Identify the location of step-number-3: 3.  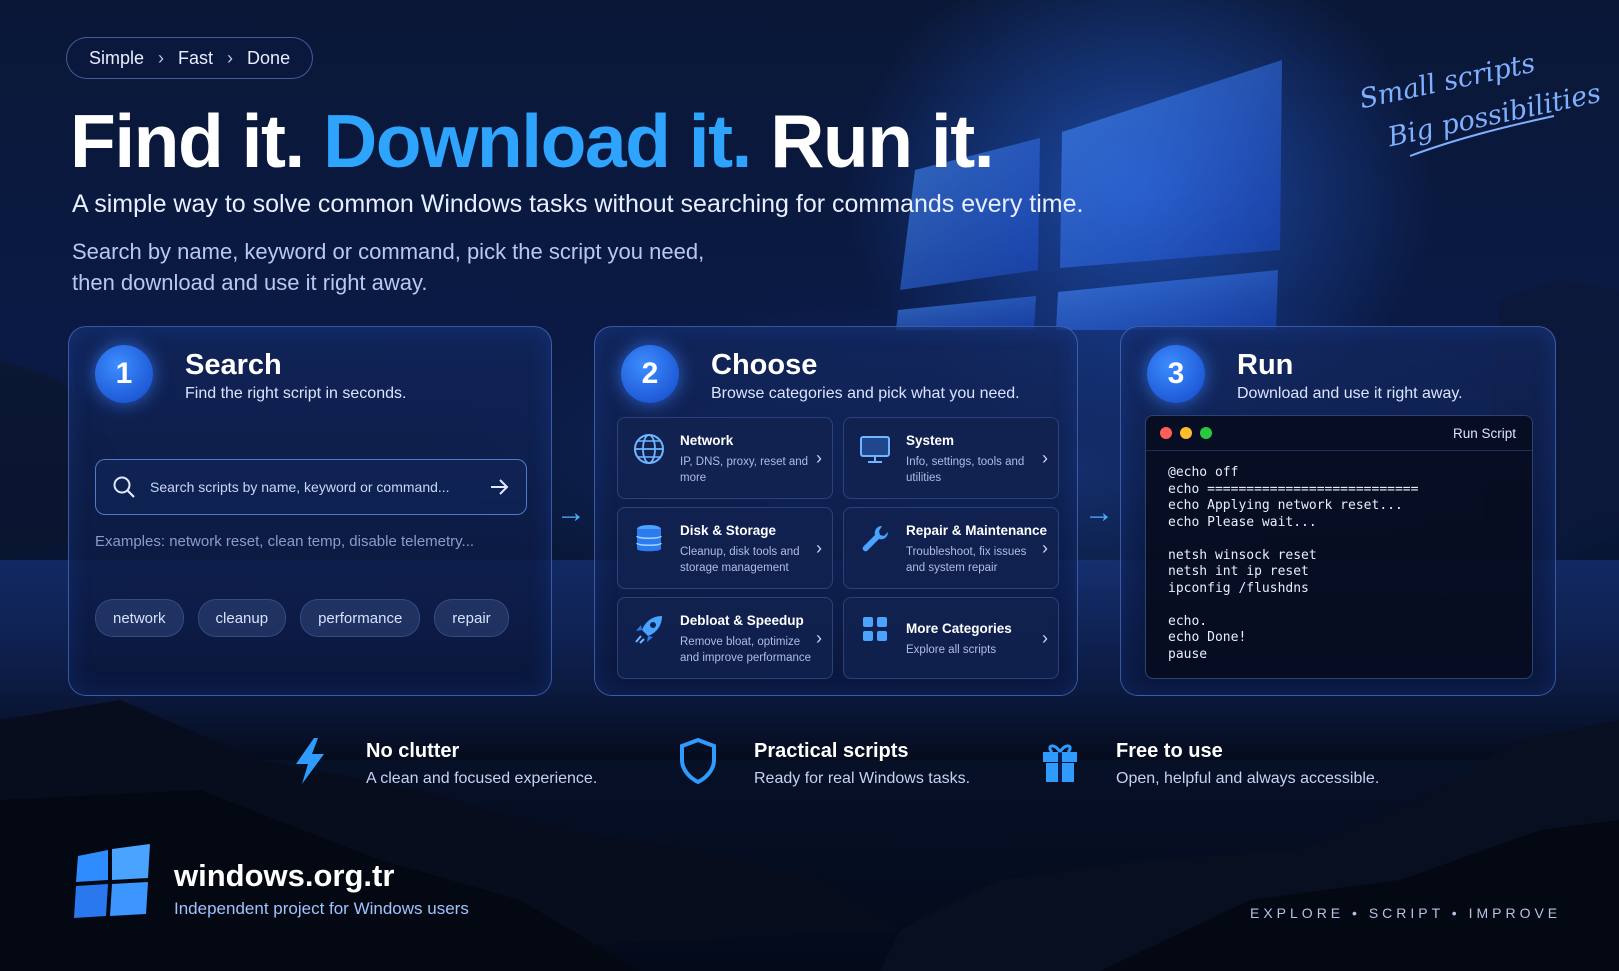
(1176, 374).